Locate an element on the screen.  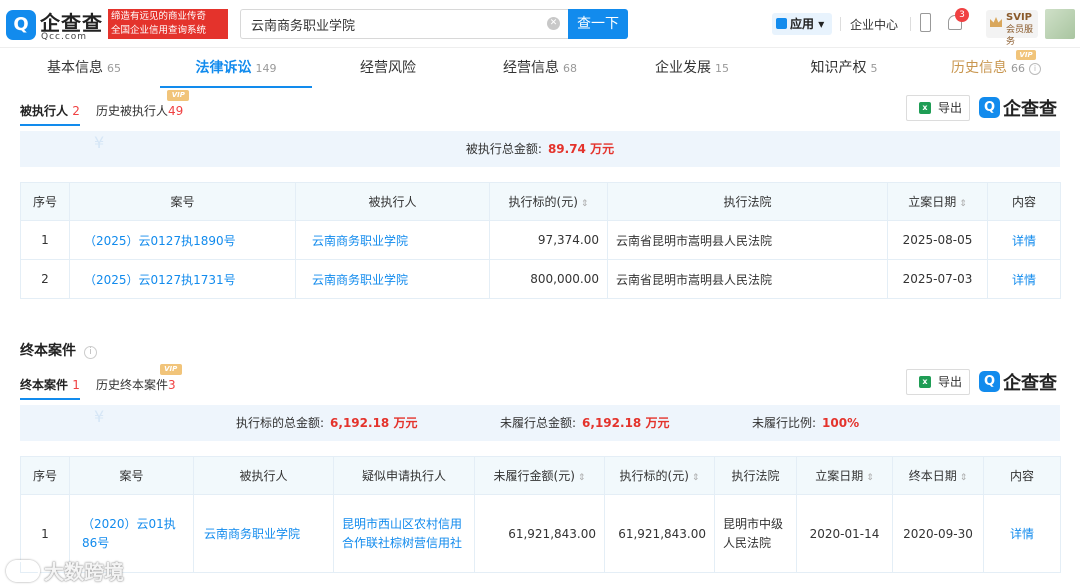
subtab-count: 49 is located at coordinates (176, 111).